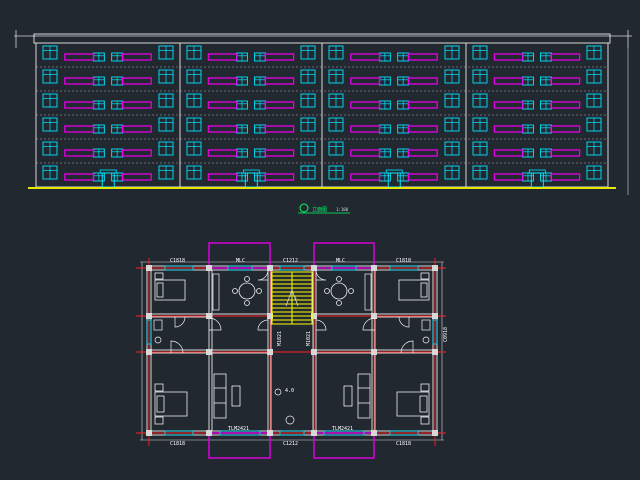 The height and width of the screenshot is (480, 640). Describe the element at coordinates (340, 261) in the screenshot. I see `window-label-balcony-right: MLC` at that location.